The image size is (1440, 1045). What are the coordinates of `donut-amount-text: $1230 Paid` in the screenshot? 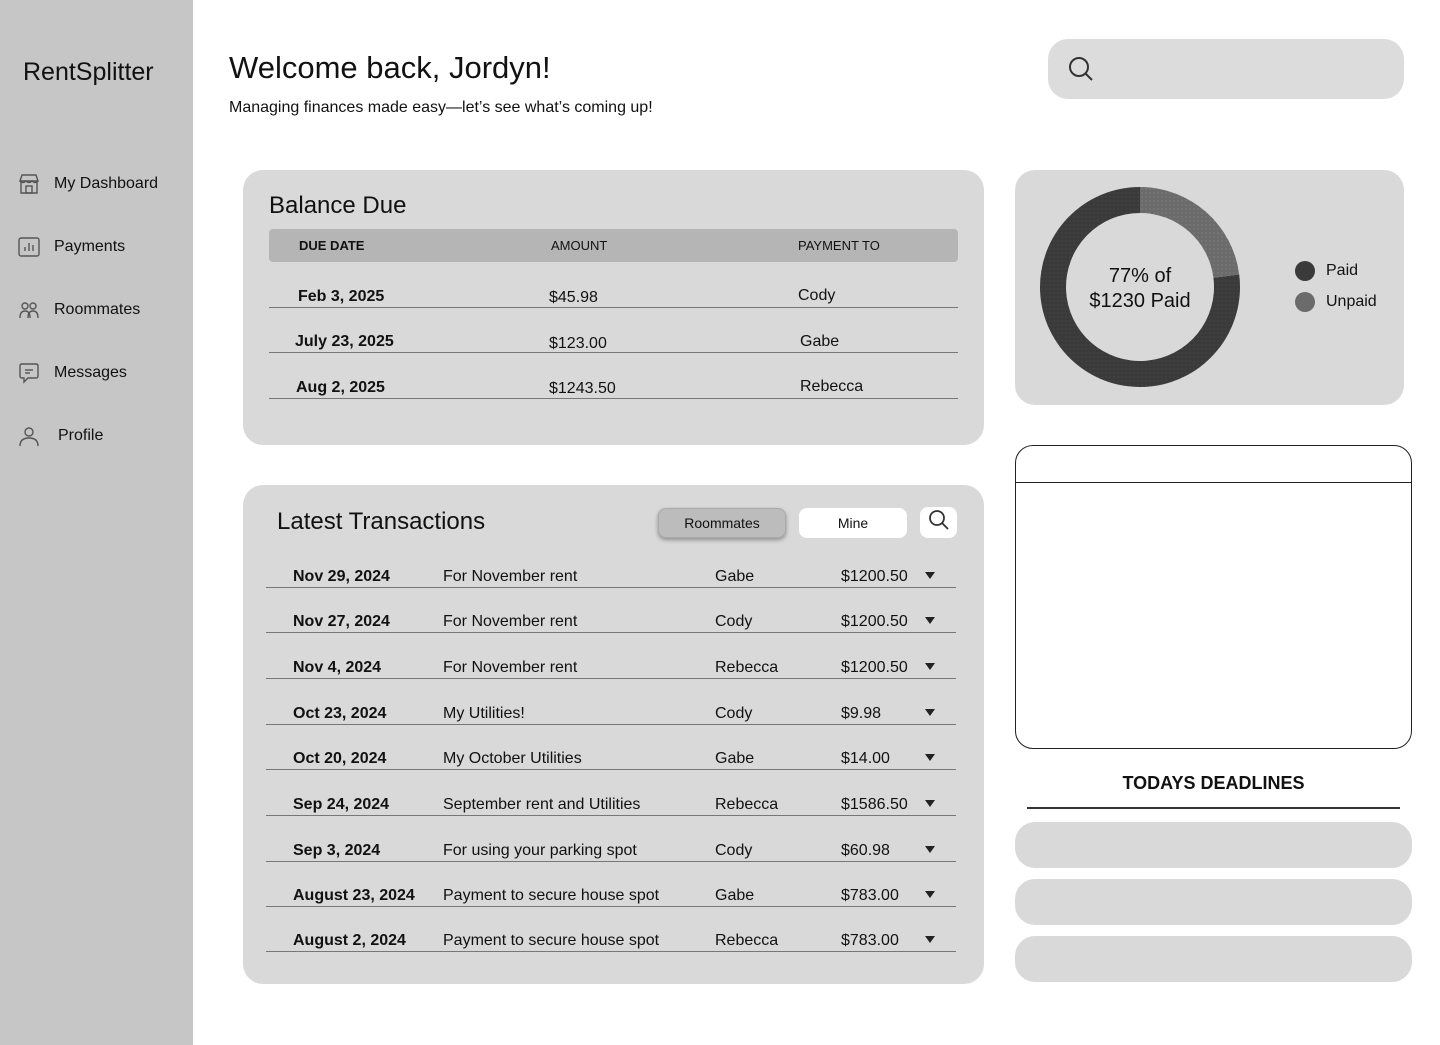 It's located at (1140, 301).